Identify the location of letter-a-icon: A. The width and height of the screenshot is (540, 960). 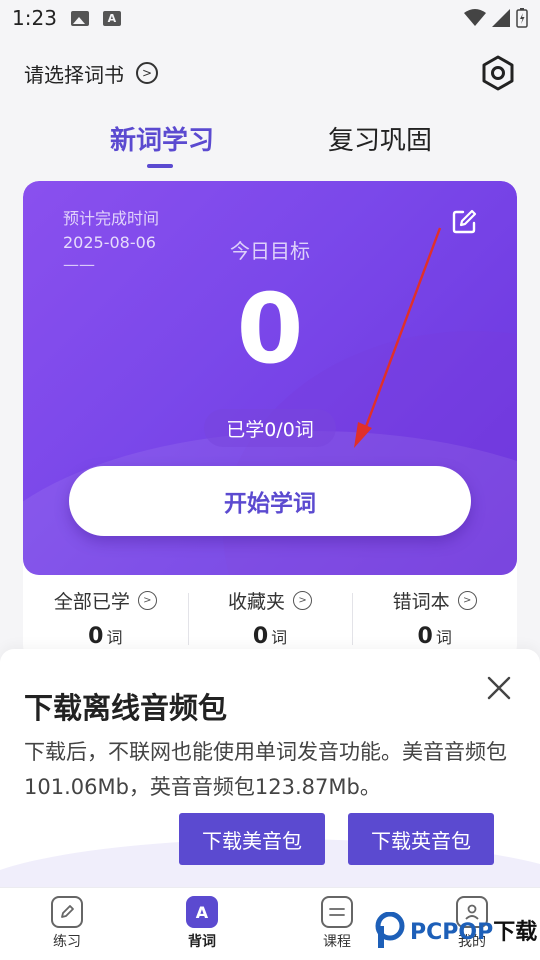
(202, 912).